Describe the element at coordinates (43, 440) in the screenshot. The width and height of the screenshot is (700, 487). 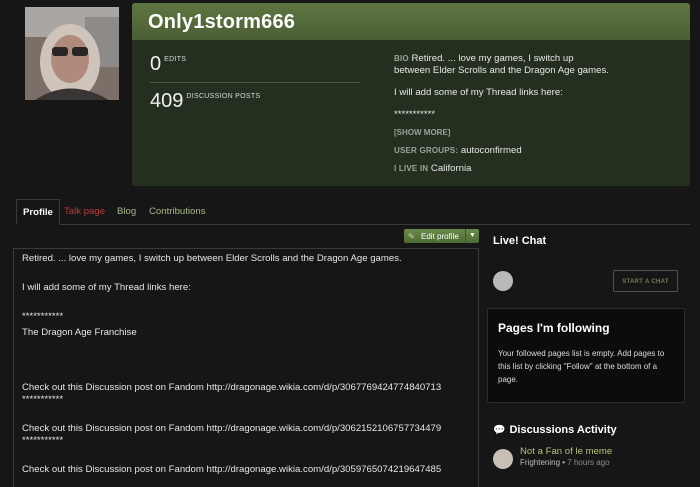
I see `content-stars-3: ***********` at that location.